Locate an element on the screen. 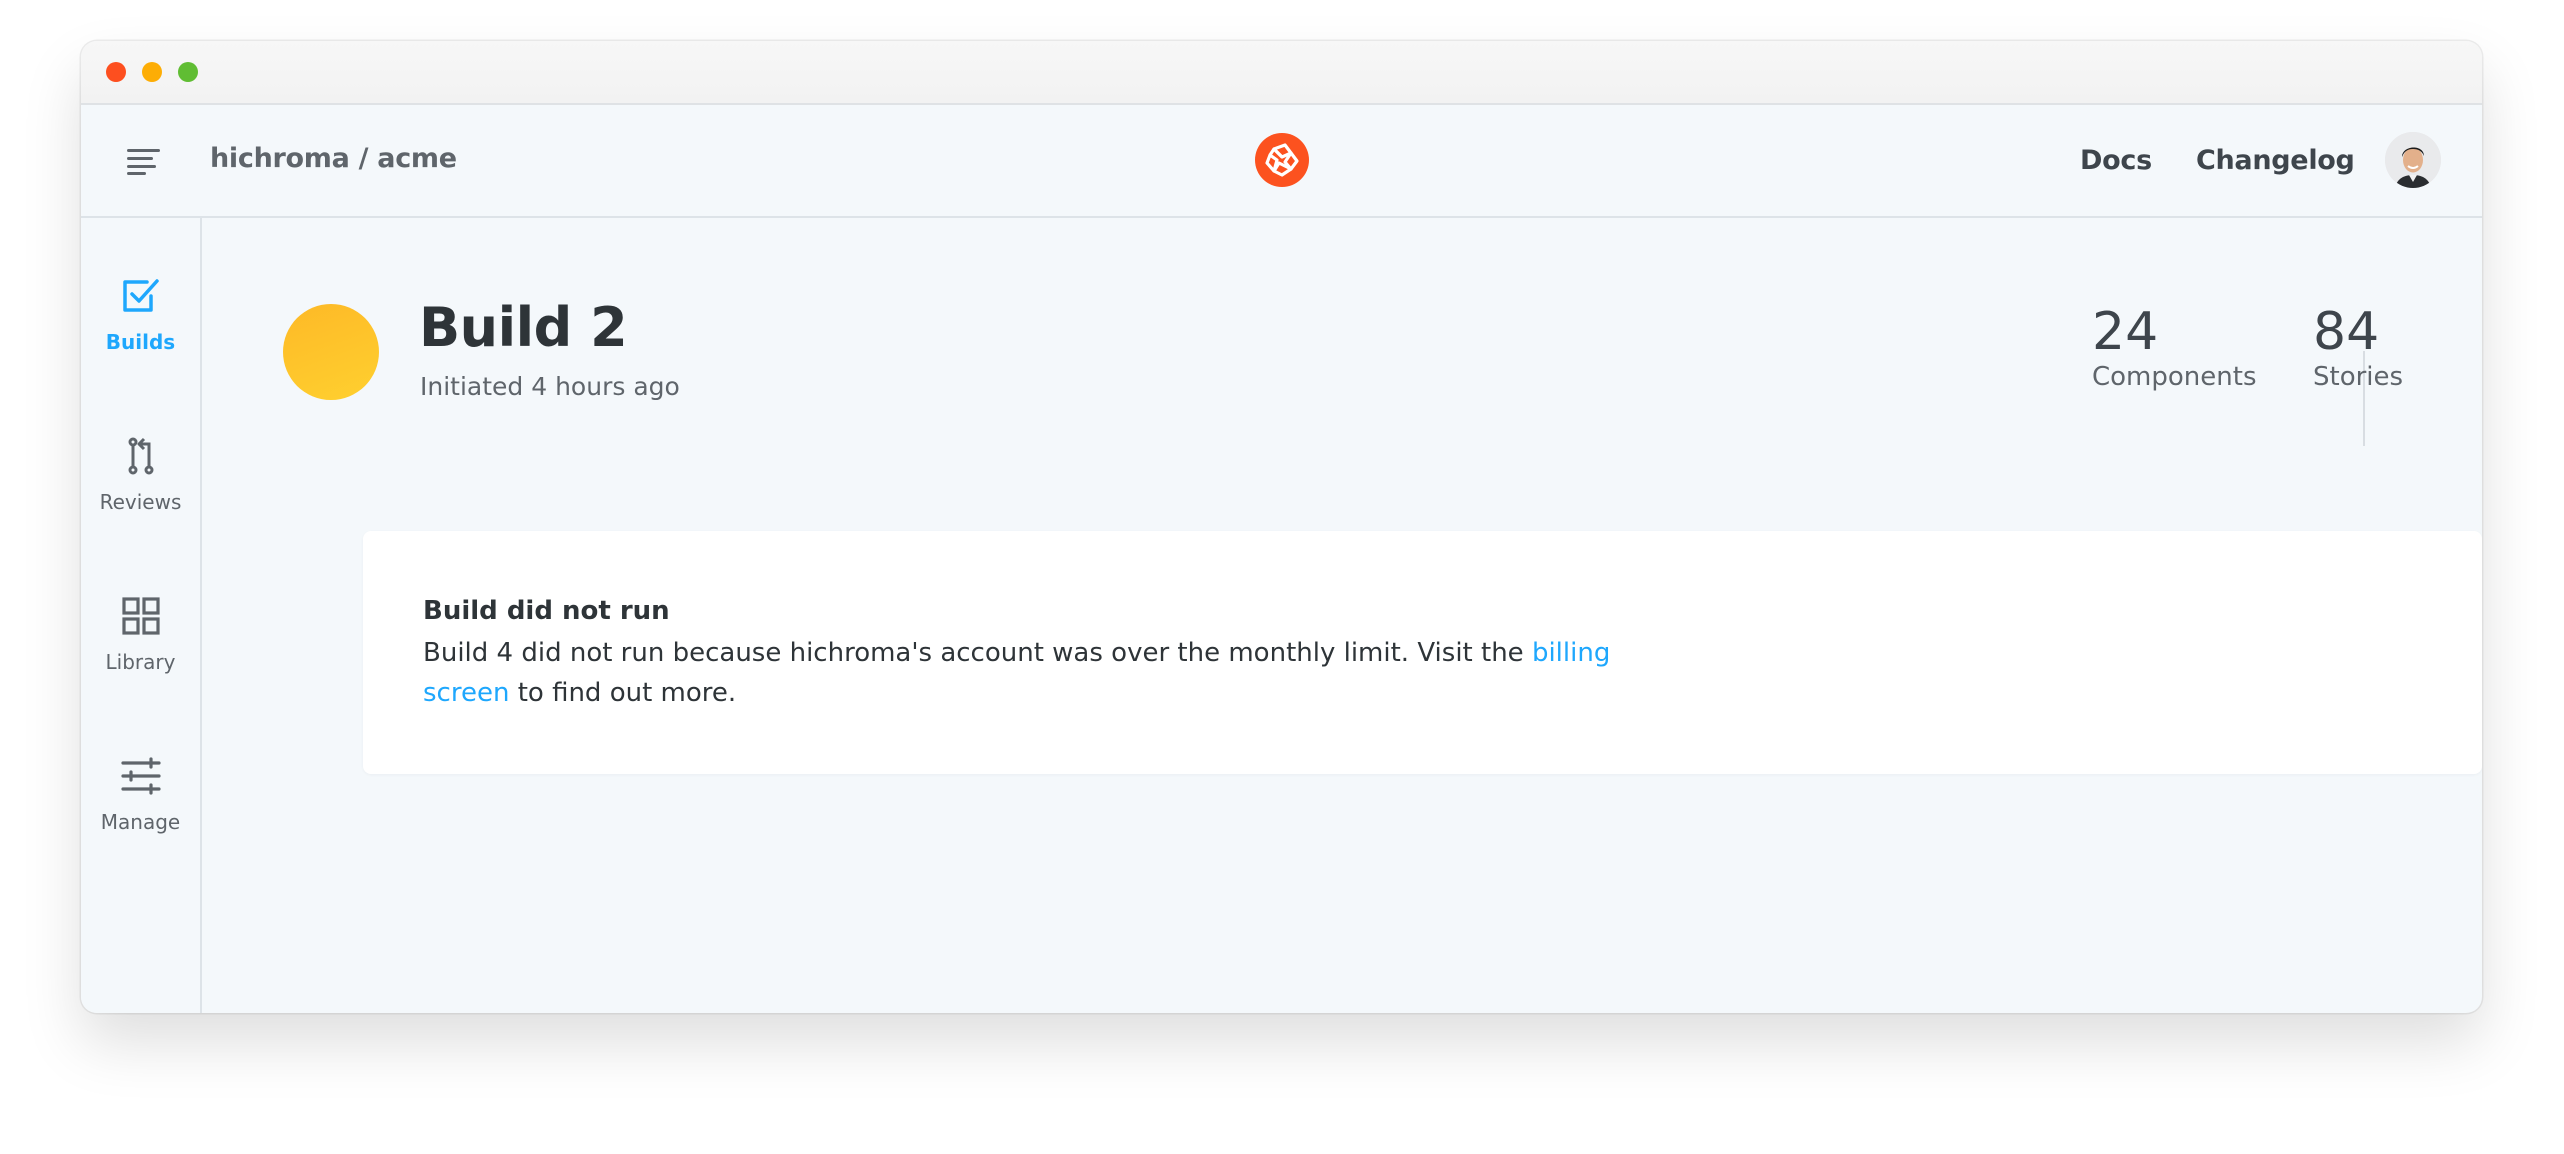  nav-changelog-link: Changelog is located at coordinates (2275, 161).